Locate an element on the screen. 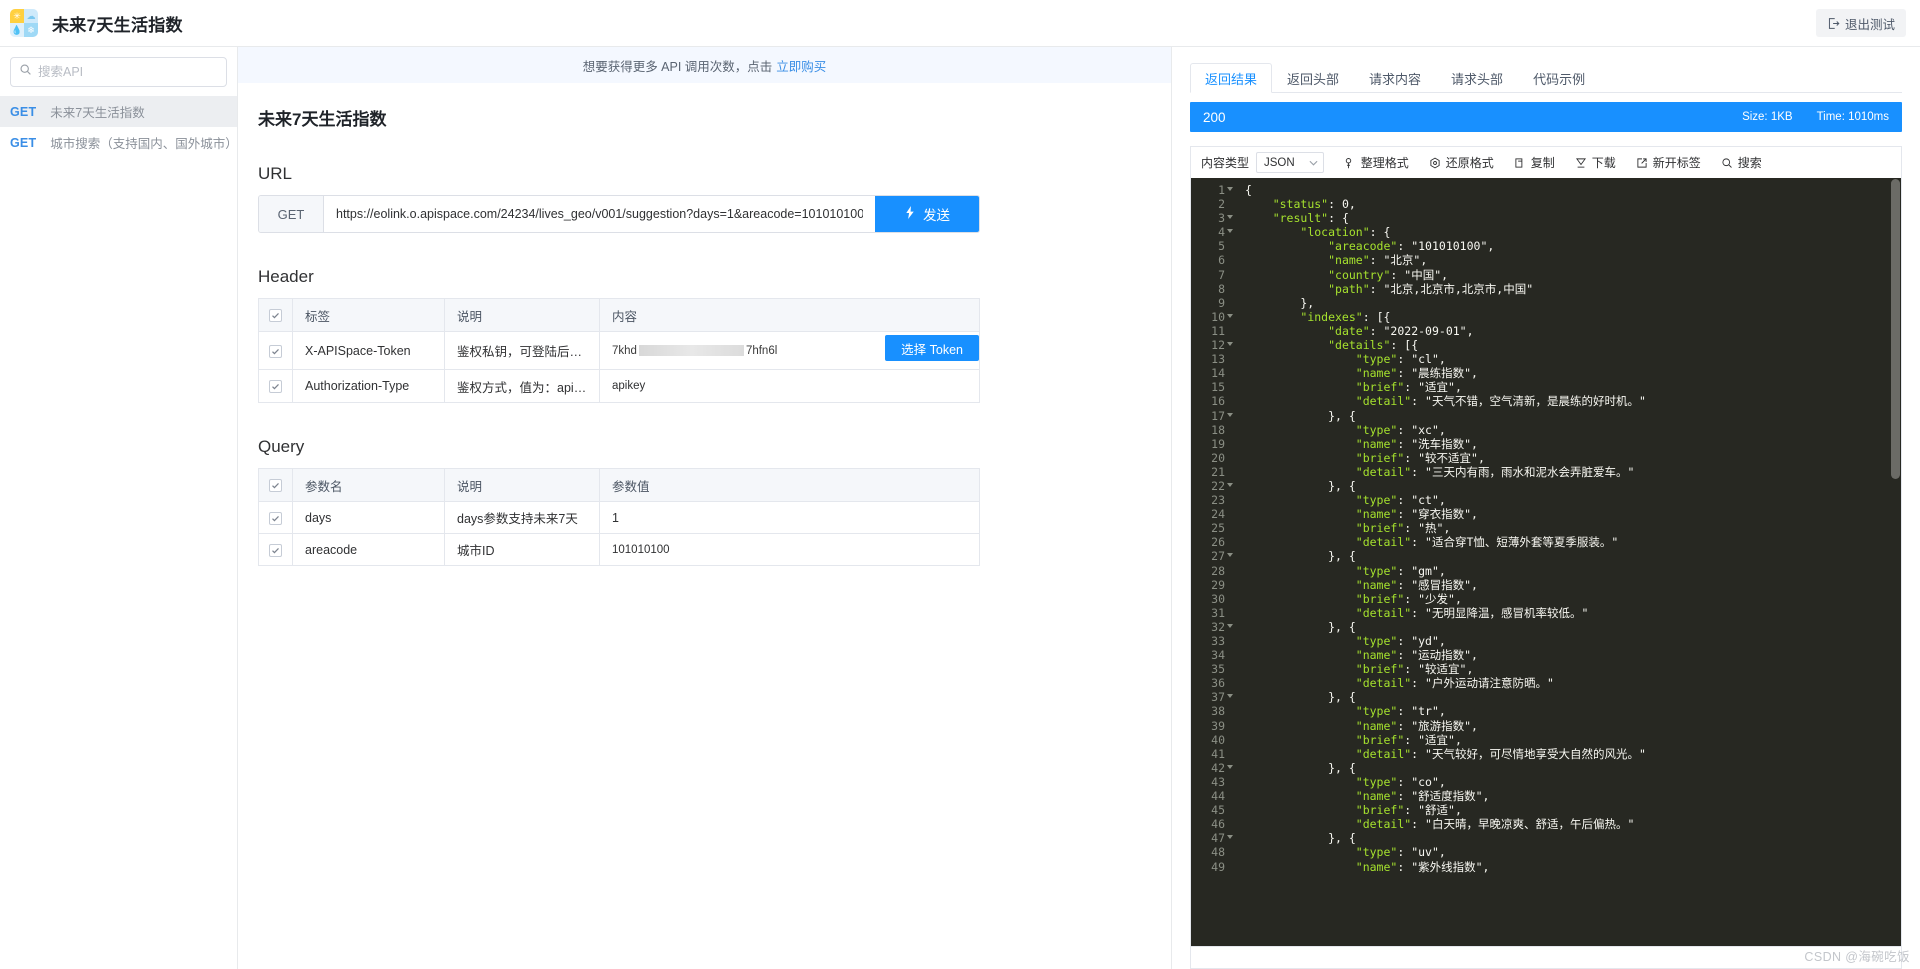 Image resolution: width=1920 pixels, height=969 pixels. header-select-all-cell is located at coordinates (275, 315).